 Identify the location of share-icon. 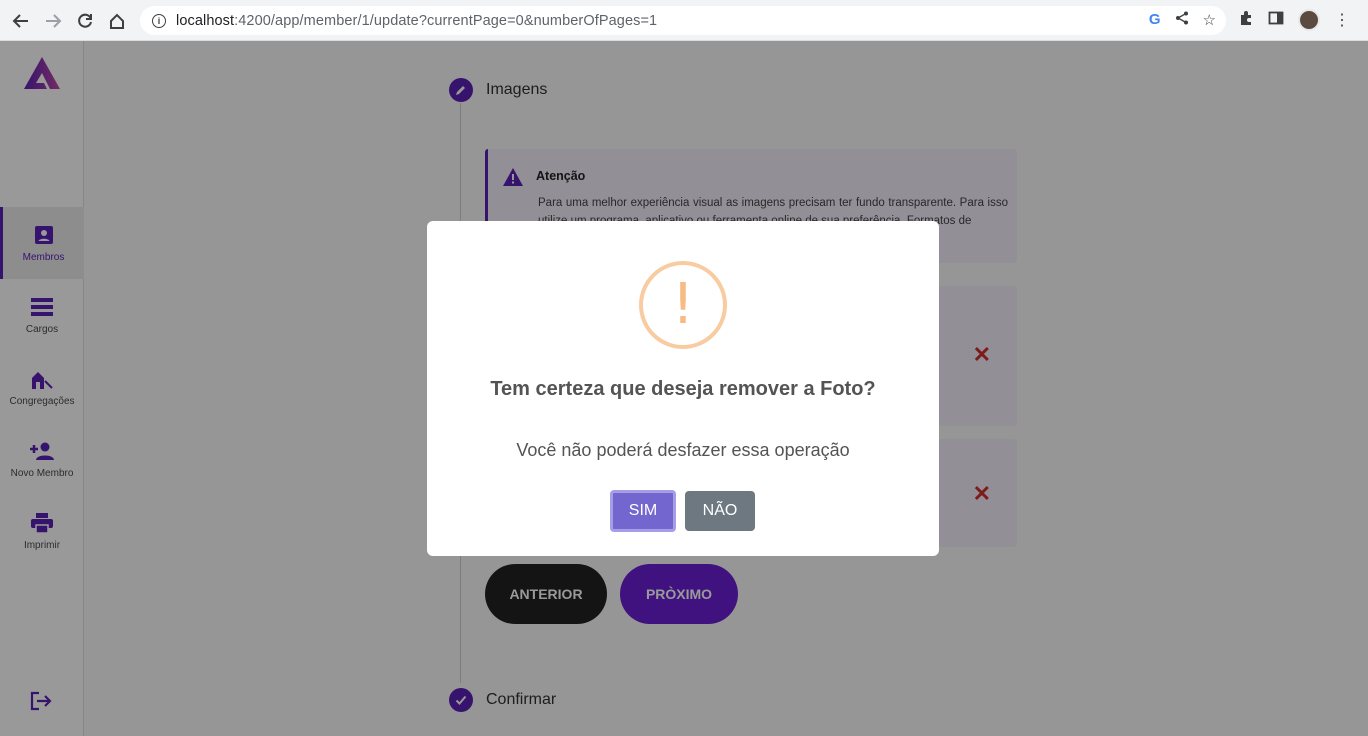
(1182, 20).